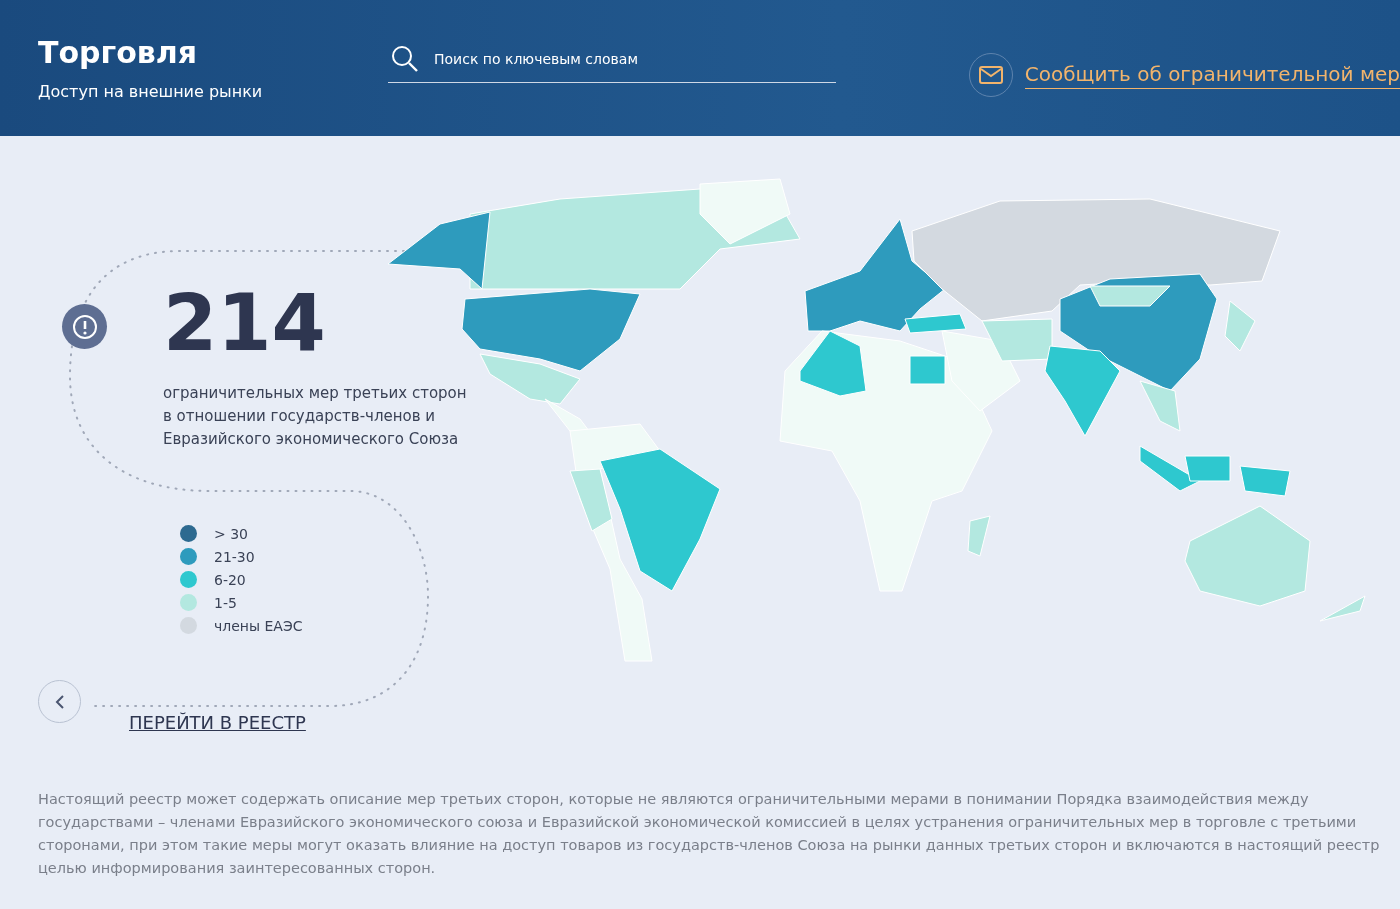 The image size is (1400, 909). I want to click on report-link: Сообщить об ограничительной мер, so click(1212, 75).